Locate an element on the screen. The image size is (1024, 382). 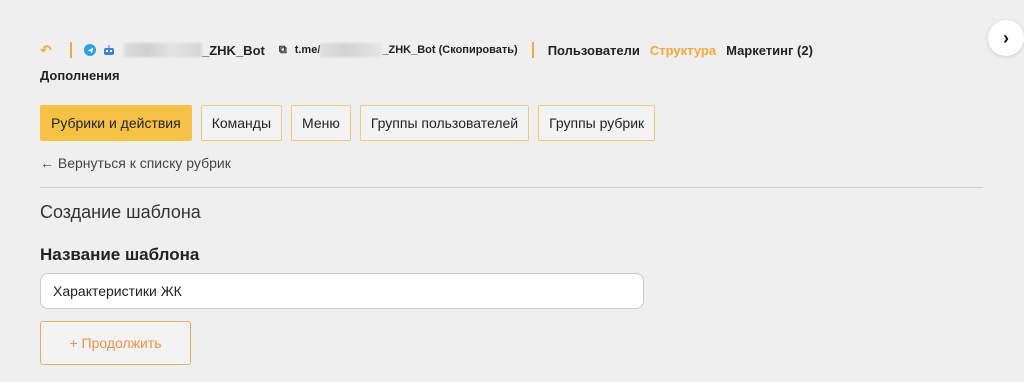
tab-rubric-groups: Группы рубрик is located at coordinates (597, 123).